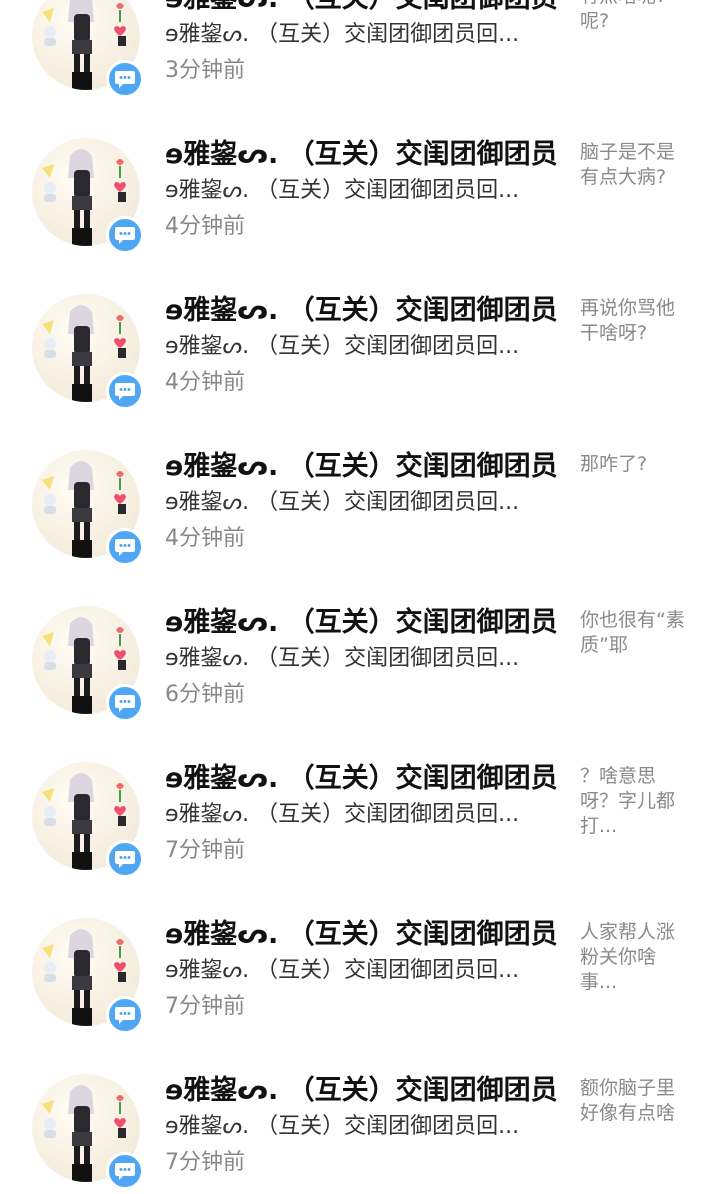 This screenshot has width=720, height=1194. Describe the element at coordinates (636, 1101) in the screenshot. I see `comment-snippet: 额你脑子里好像有点啥` at that location.